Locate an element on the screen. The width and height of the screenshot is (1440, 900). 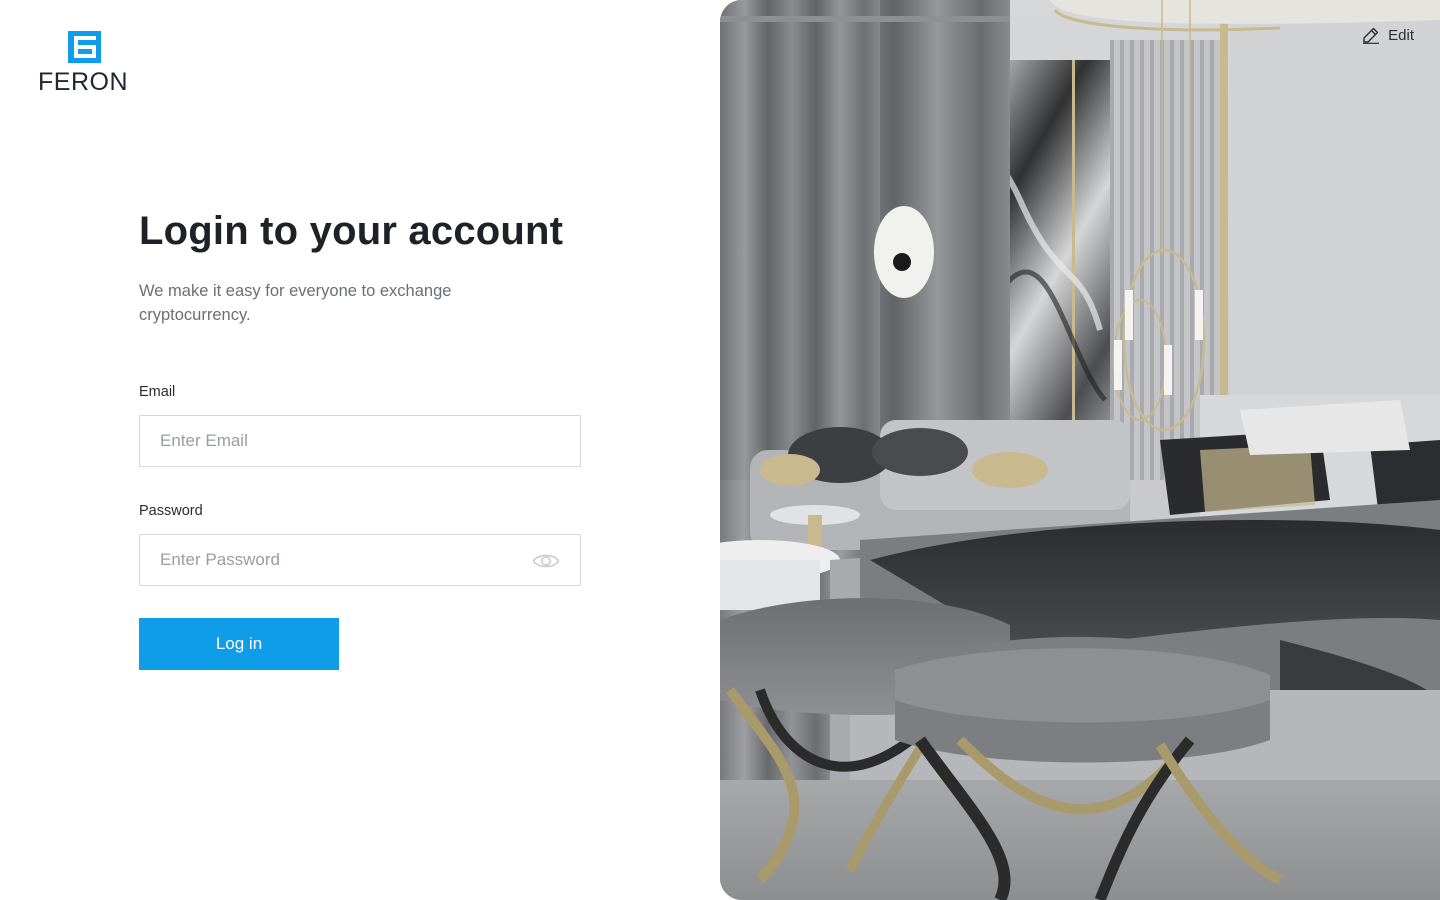
password-field-wrapper is located at coordinates (360, 560).